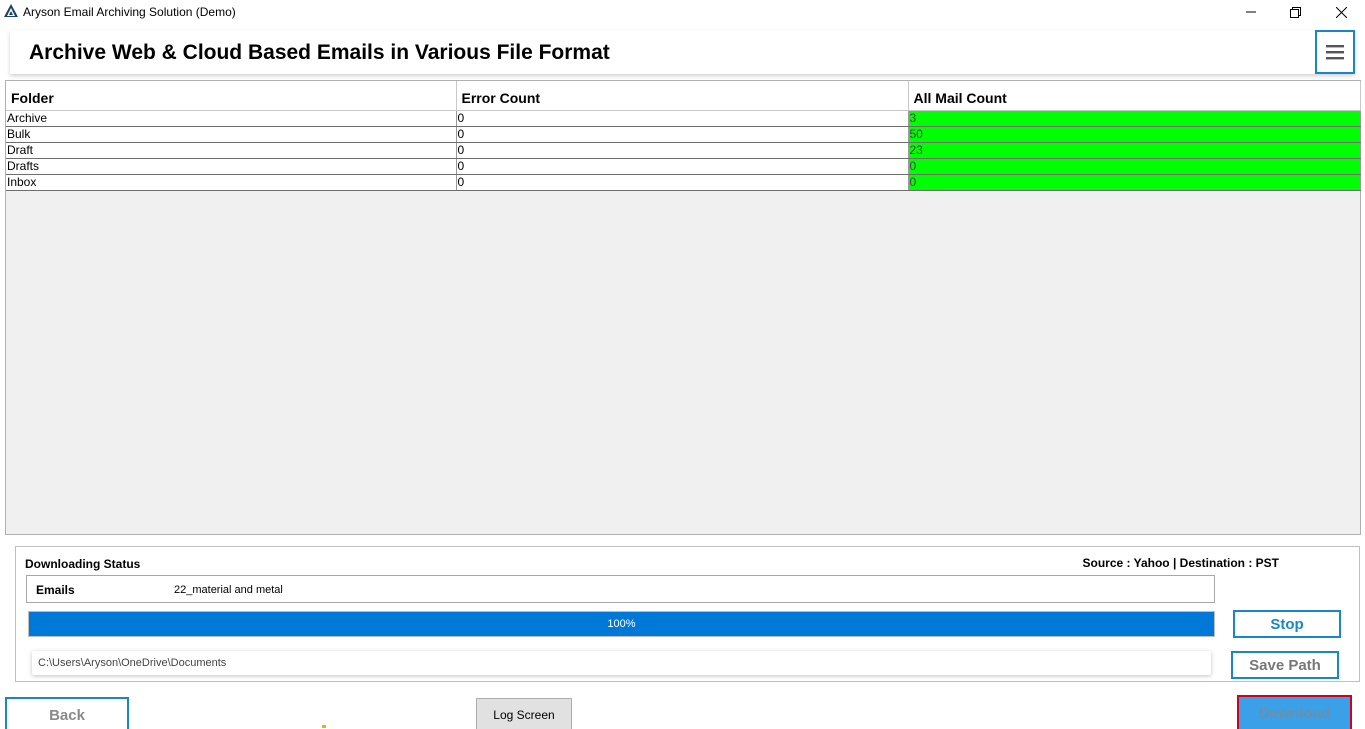 Image resolution: width=1365 pixels, height=729 pixels. What do you see at coordinates (1134, 118) in the screenshot?
I see `mail-count-cell: 3` at bounding box center [1134, 118].